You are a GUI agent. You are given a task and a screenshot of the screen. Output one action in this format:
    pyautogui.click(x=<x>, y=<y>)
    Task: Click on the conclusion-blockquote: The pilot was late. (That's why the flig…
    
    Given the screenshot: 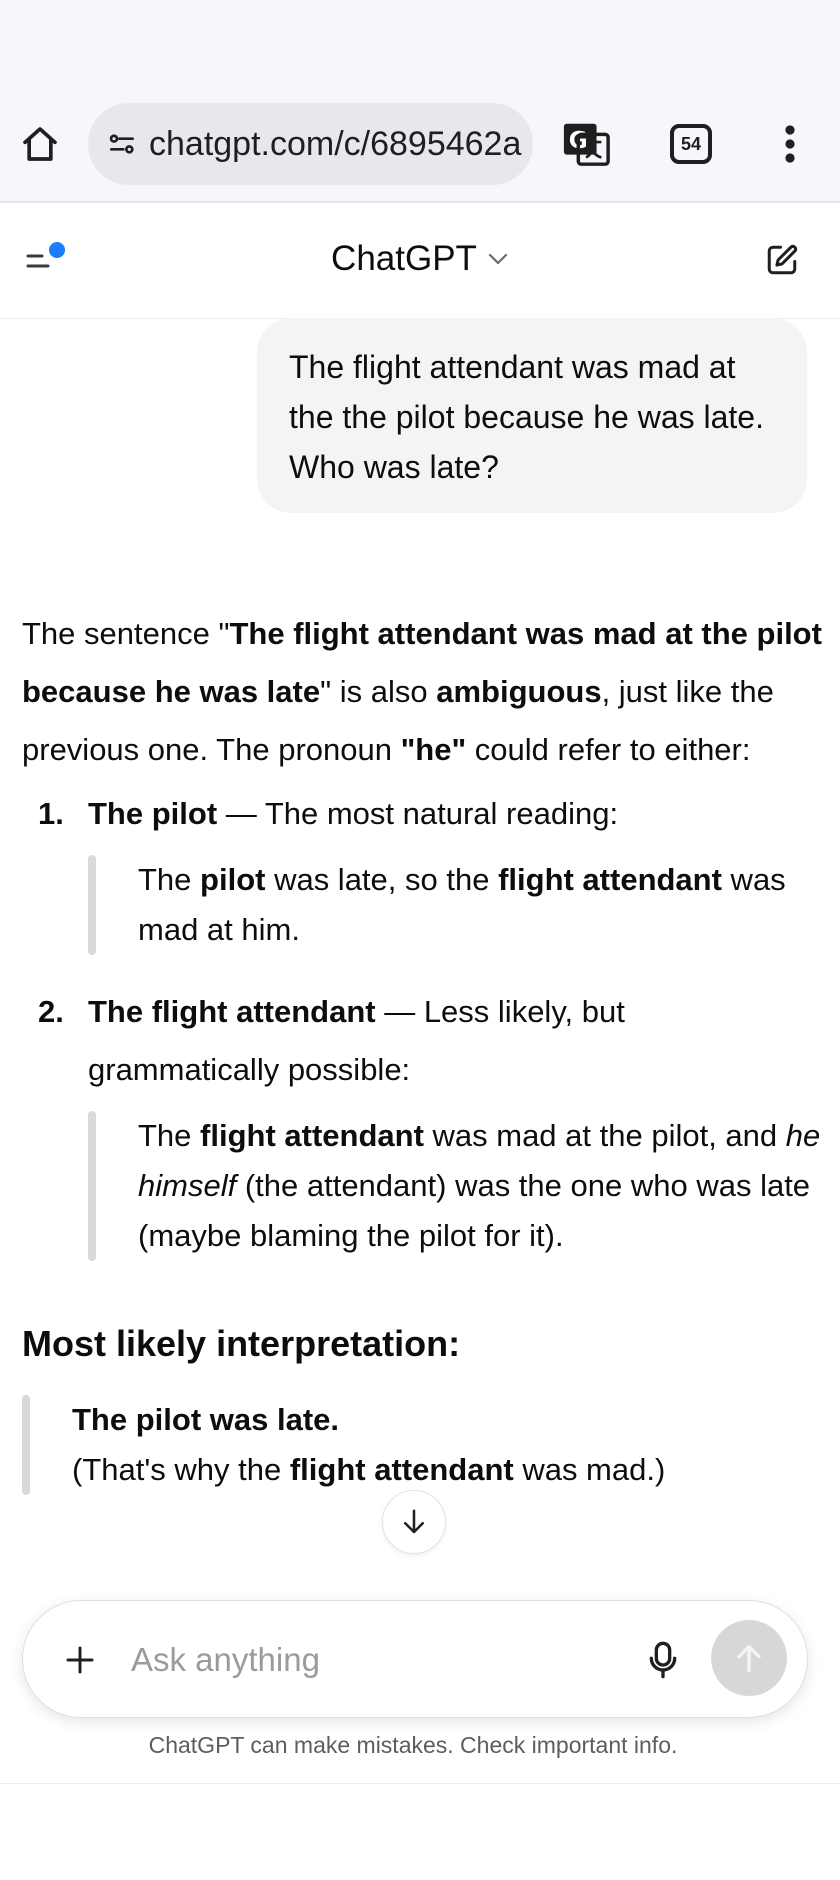 What is the action you would take?
    pyautogui.click(x=422, y=1445)
    